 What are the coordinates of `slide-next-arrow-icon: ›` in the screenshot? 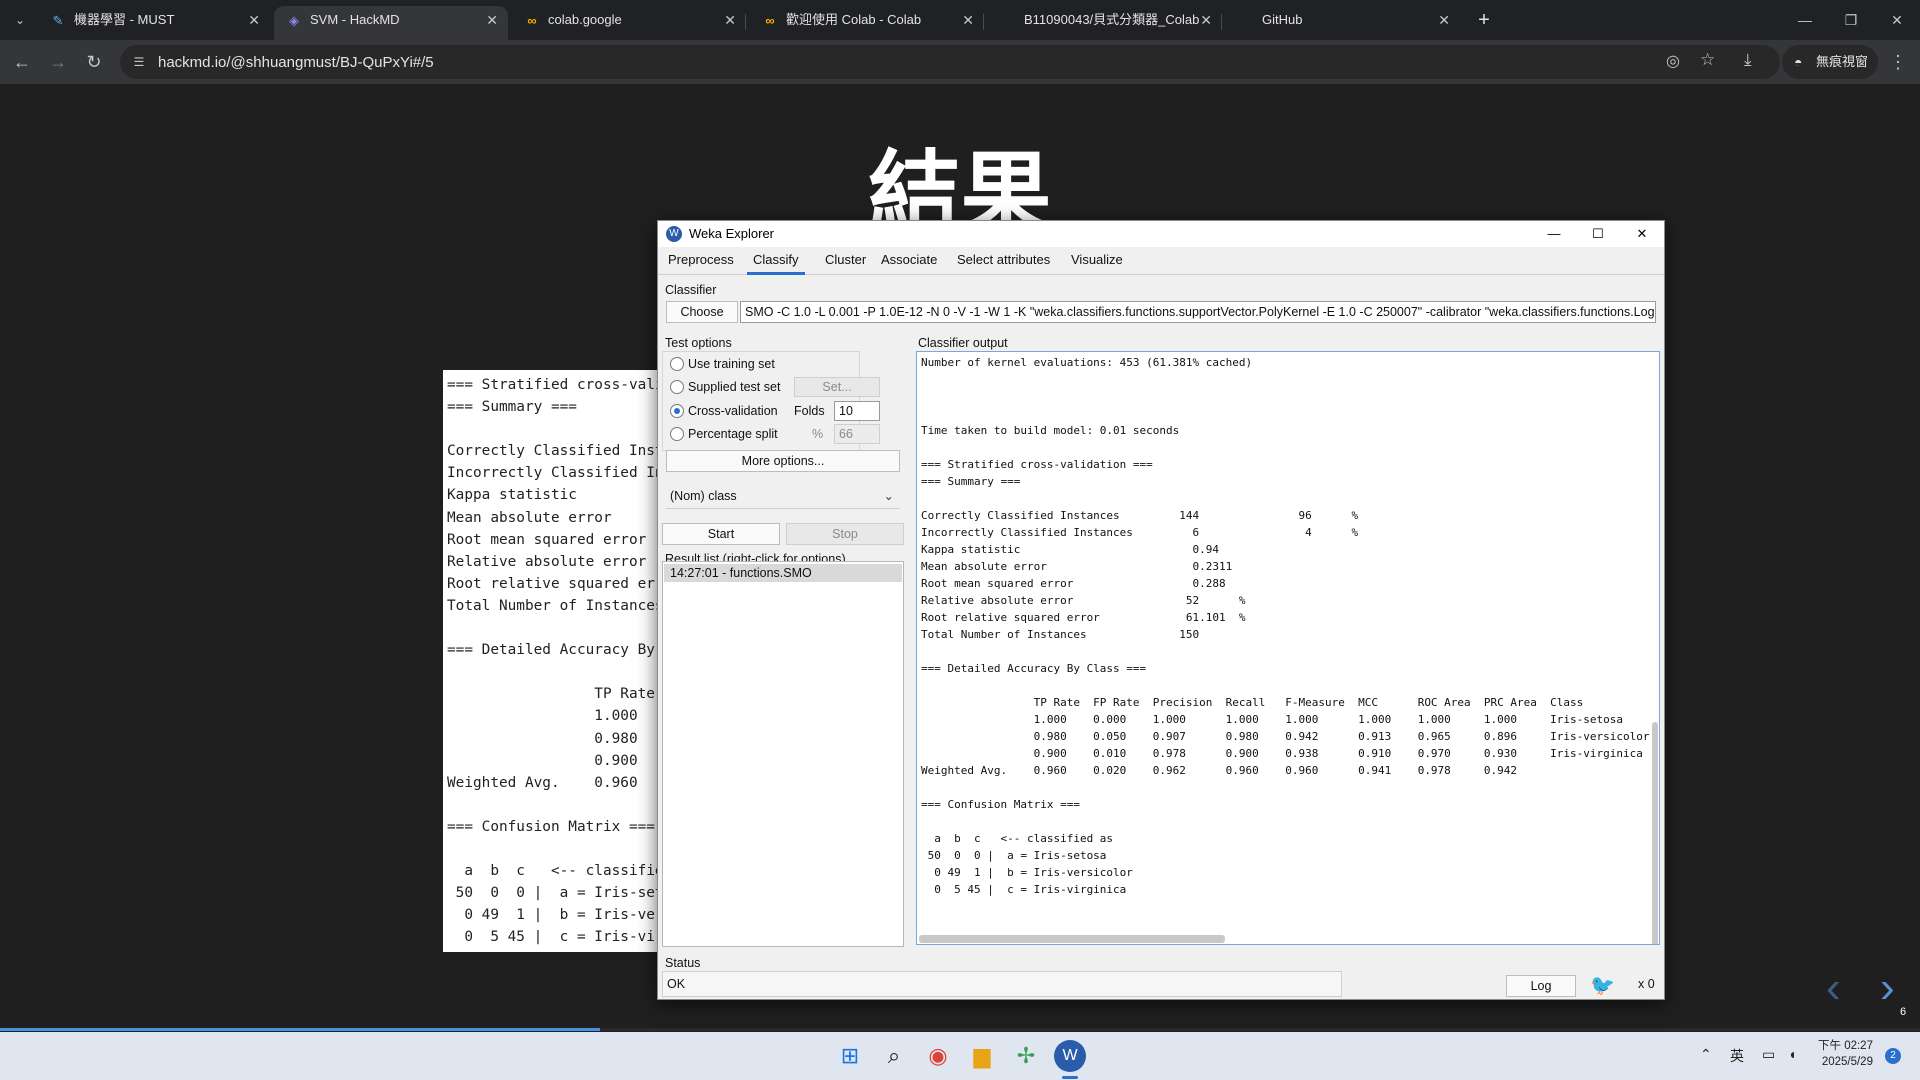 It's located at (1887, 988).